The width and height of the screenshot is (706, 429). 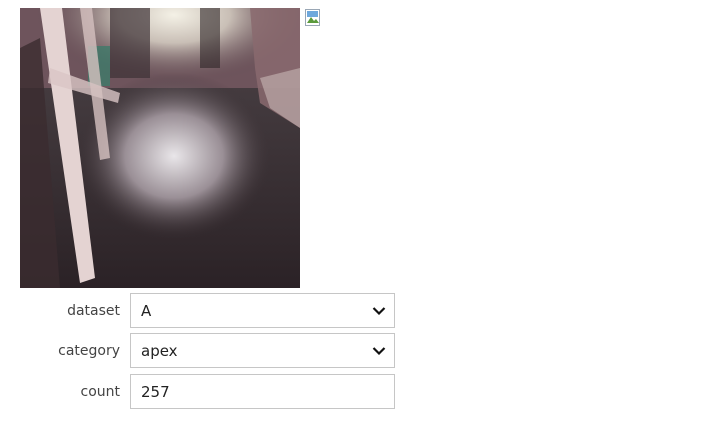 I want to click on category-value: apex, so click(x=159, y=350).